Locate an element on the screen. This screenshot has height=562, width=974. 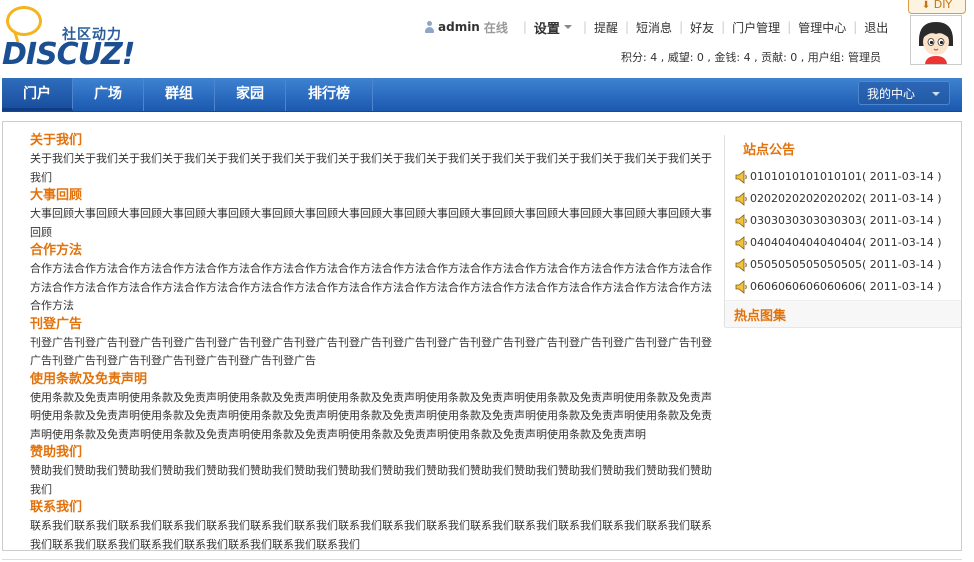
username-link: admin is located at coordinates (459, 27).